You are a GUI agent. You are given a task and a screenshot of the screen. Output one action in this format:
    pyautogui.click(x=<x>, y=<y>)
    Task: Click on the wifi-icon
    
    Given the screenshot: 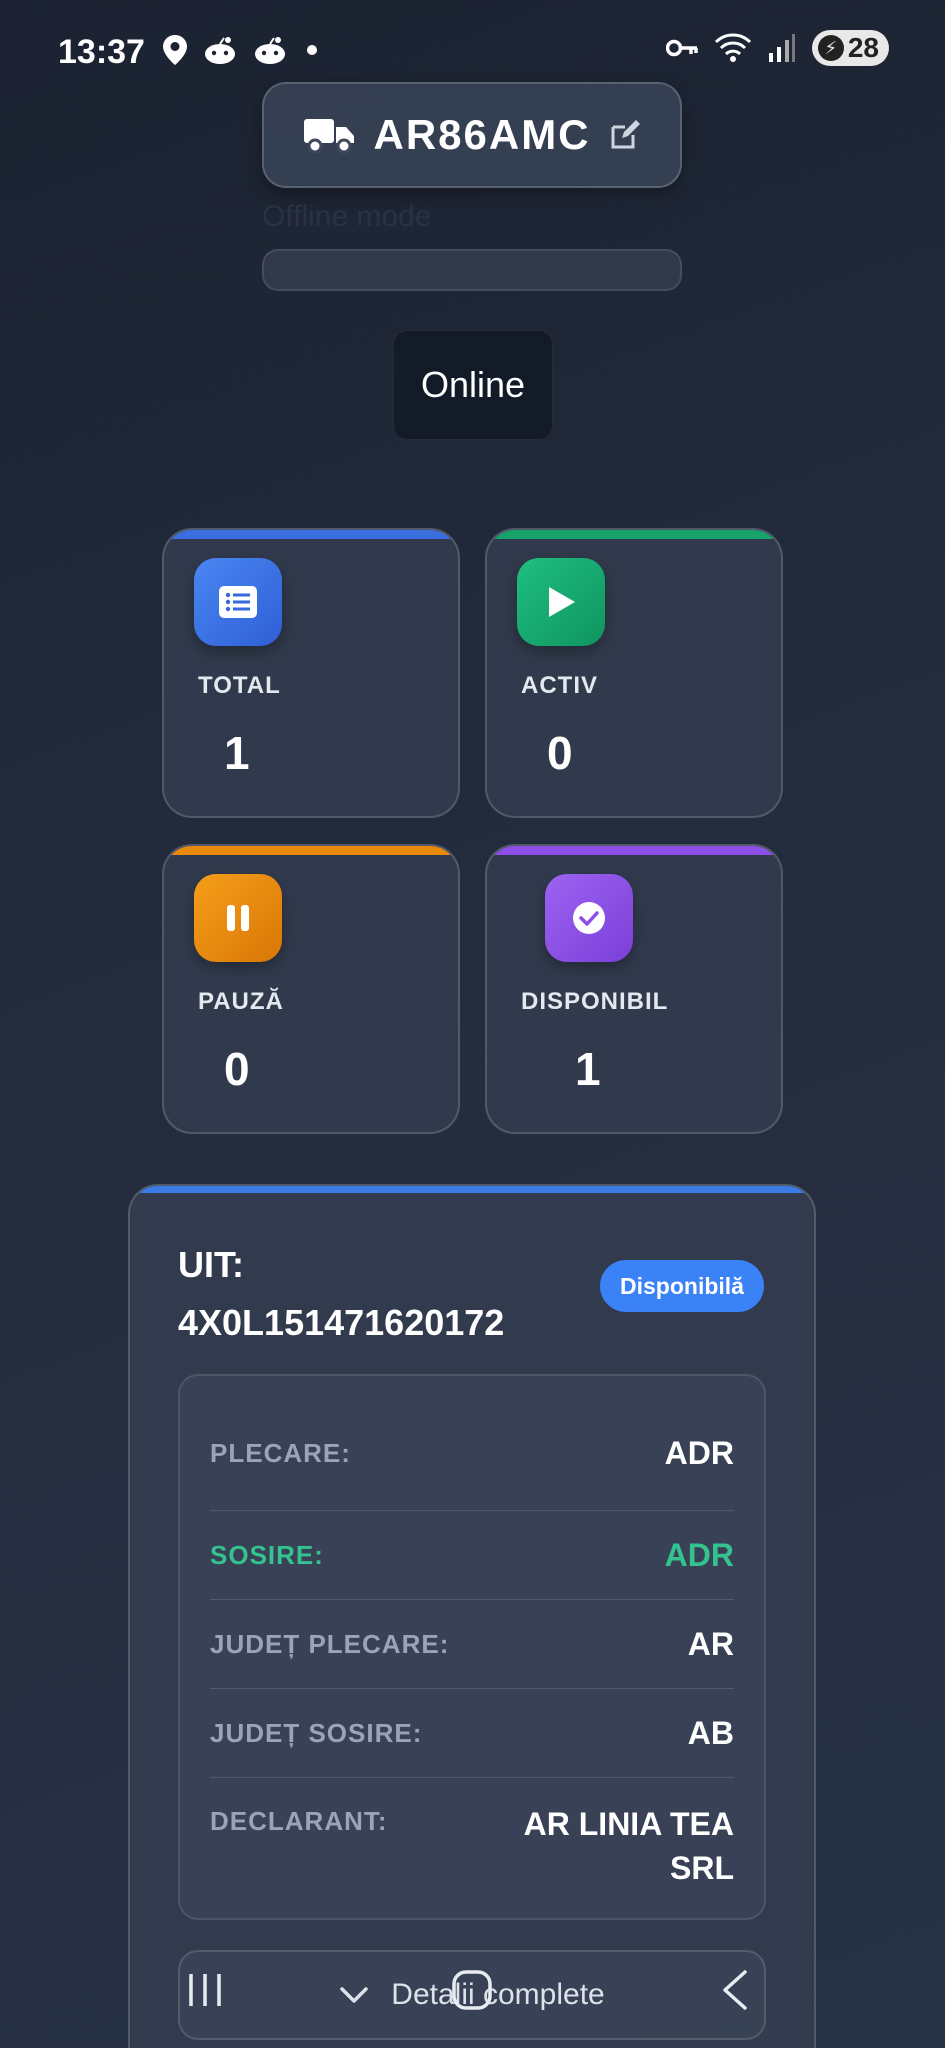 What is the action you would take?
    pyautogui.click(x=732, y=47)
    